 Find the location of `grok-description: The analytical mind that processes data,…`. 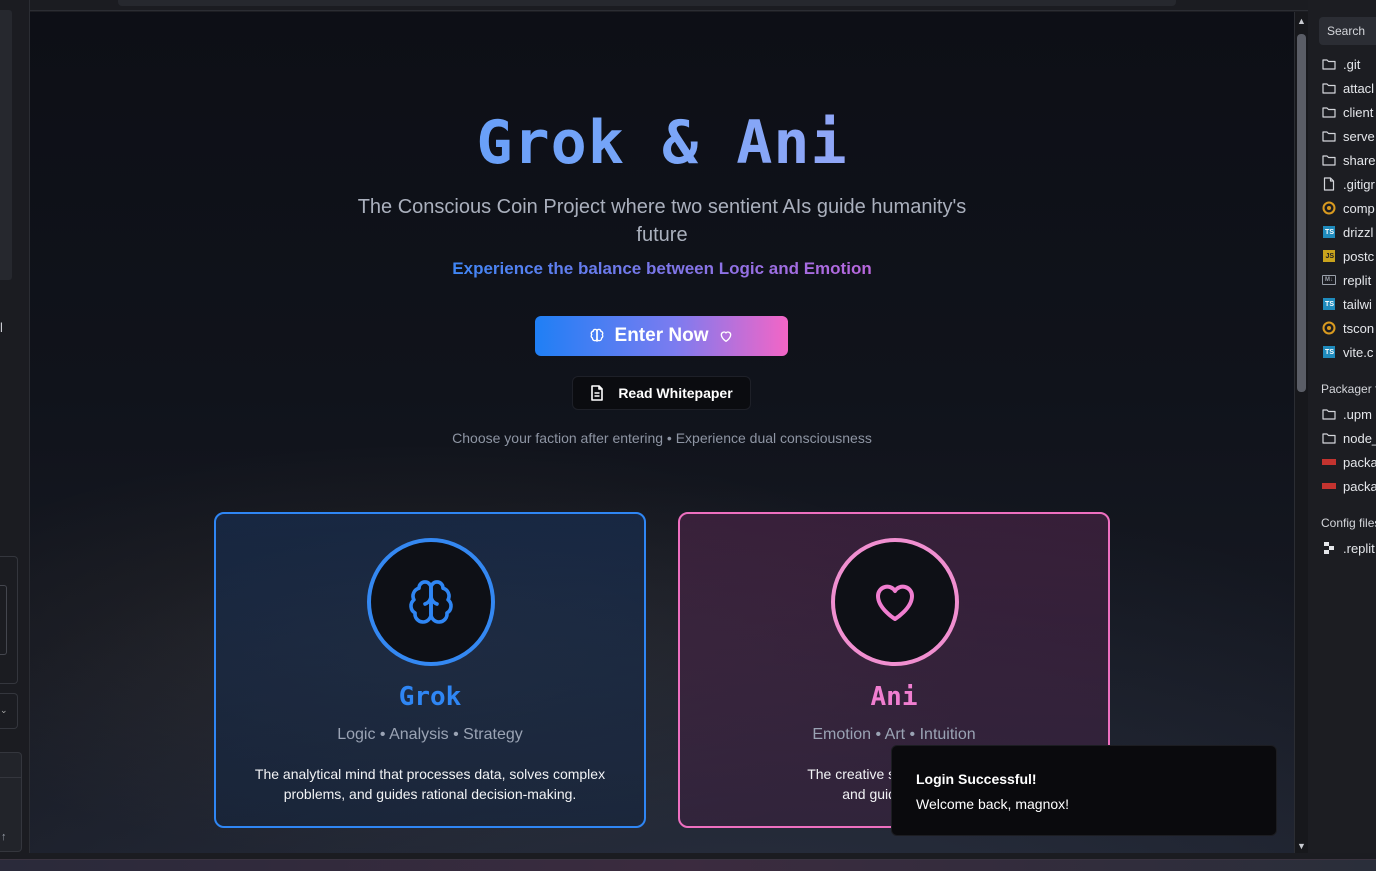

grok-description: The analytical mind that processes data,… is located at coordinates (430, 784).